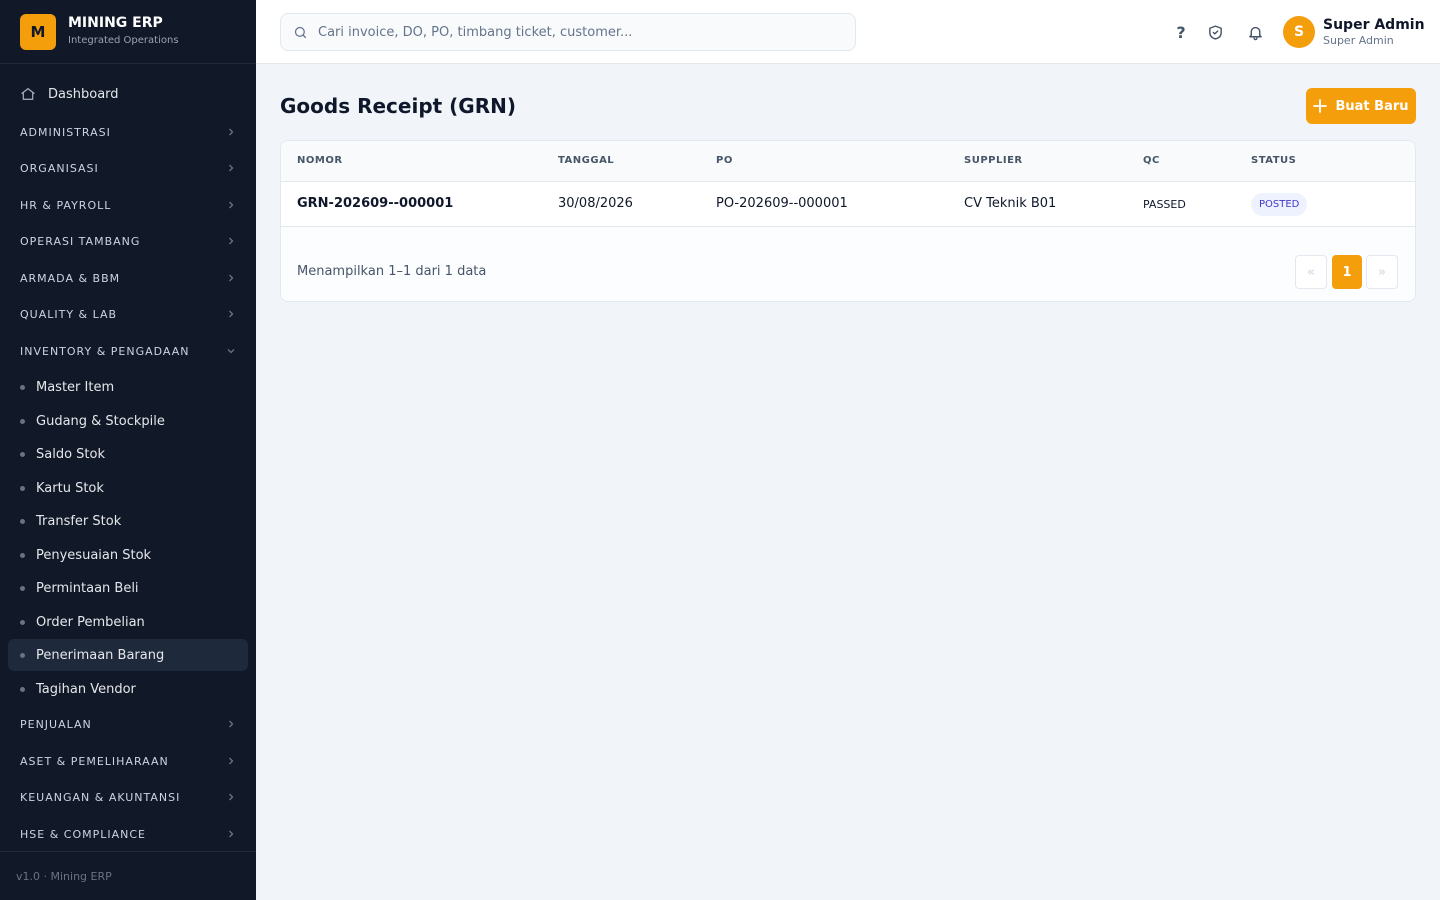 This screenshot has height=900, width=1440. I want to click on table-header: NOMOR TANGGAL PO SUPPLIER QC STATUS, so click(848, 161).